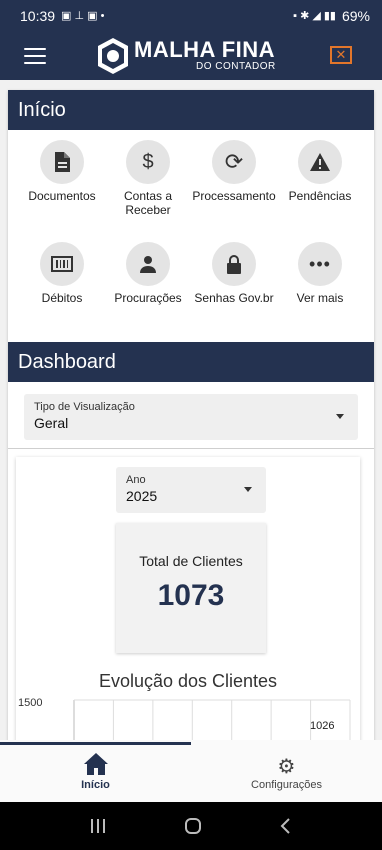 The image size is (382, 850). Describe the element at coordinates (38, 16) in the screenshot. I see `status-time: 10:39` at that location.